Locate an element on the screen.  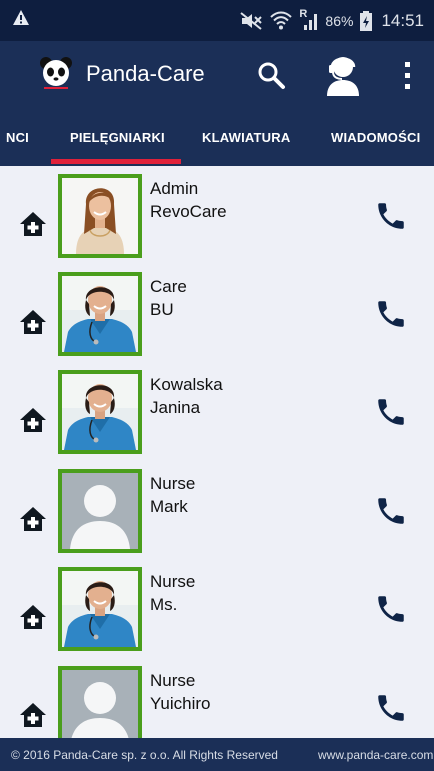
tab-wiadomosci: WIADOMOŚCI is located at coordinates (375, 137).